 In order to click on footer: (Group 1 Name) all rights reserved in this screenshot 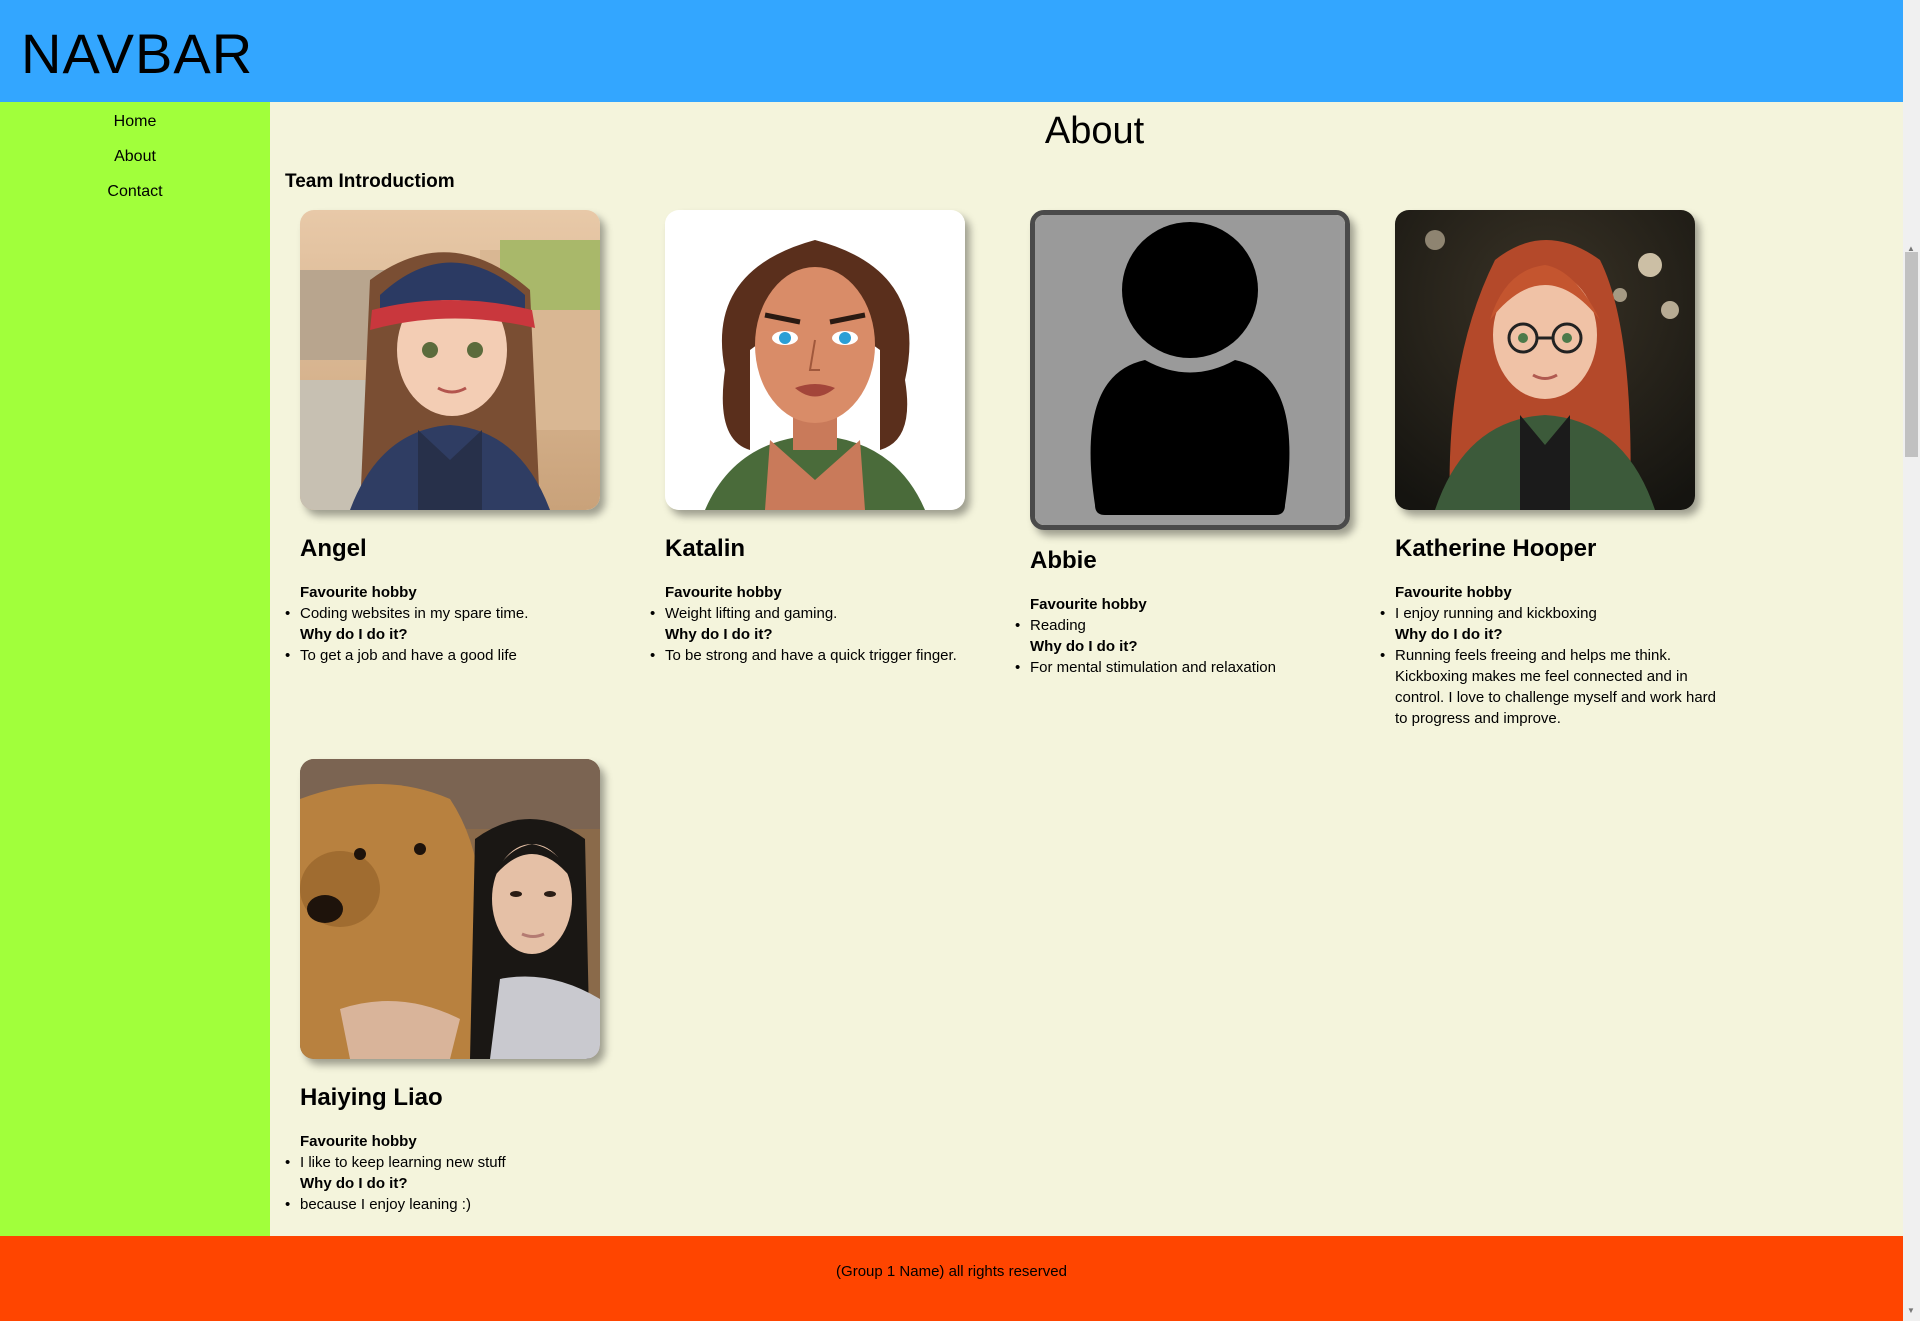, I will do `click(951, 1278)`.